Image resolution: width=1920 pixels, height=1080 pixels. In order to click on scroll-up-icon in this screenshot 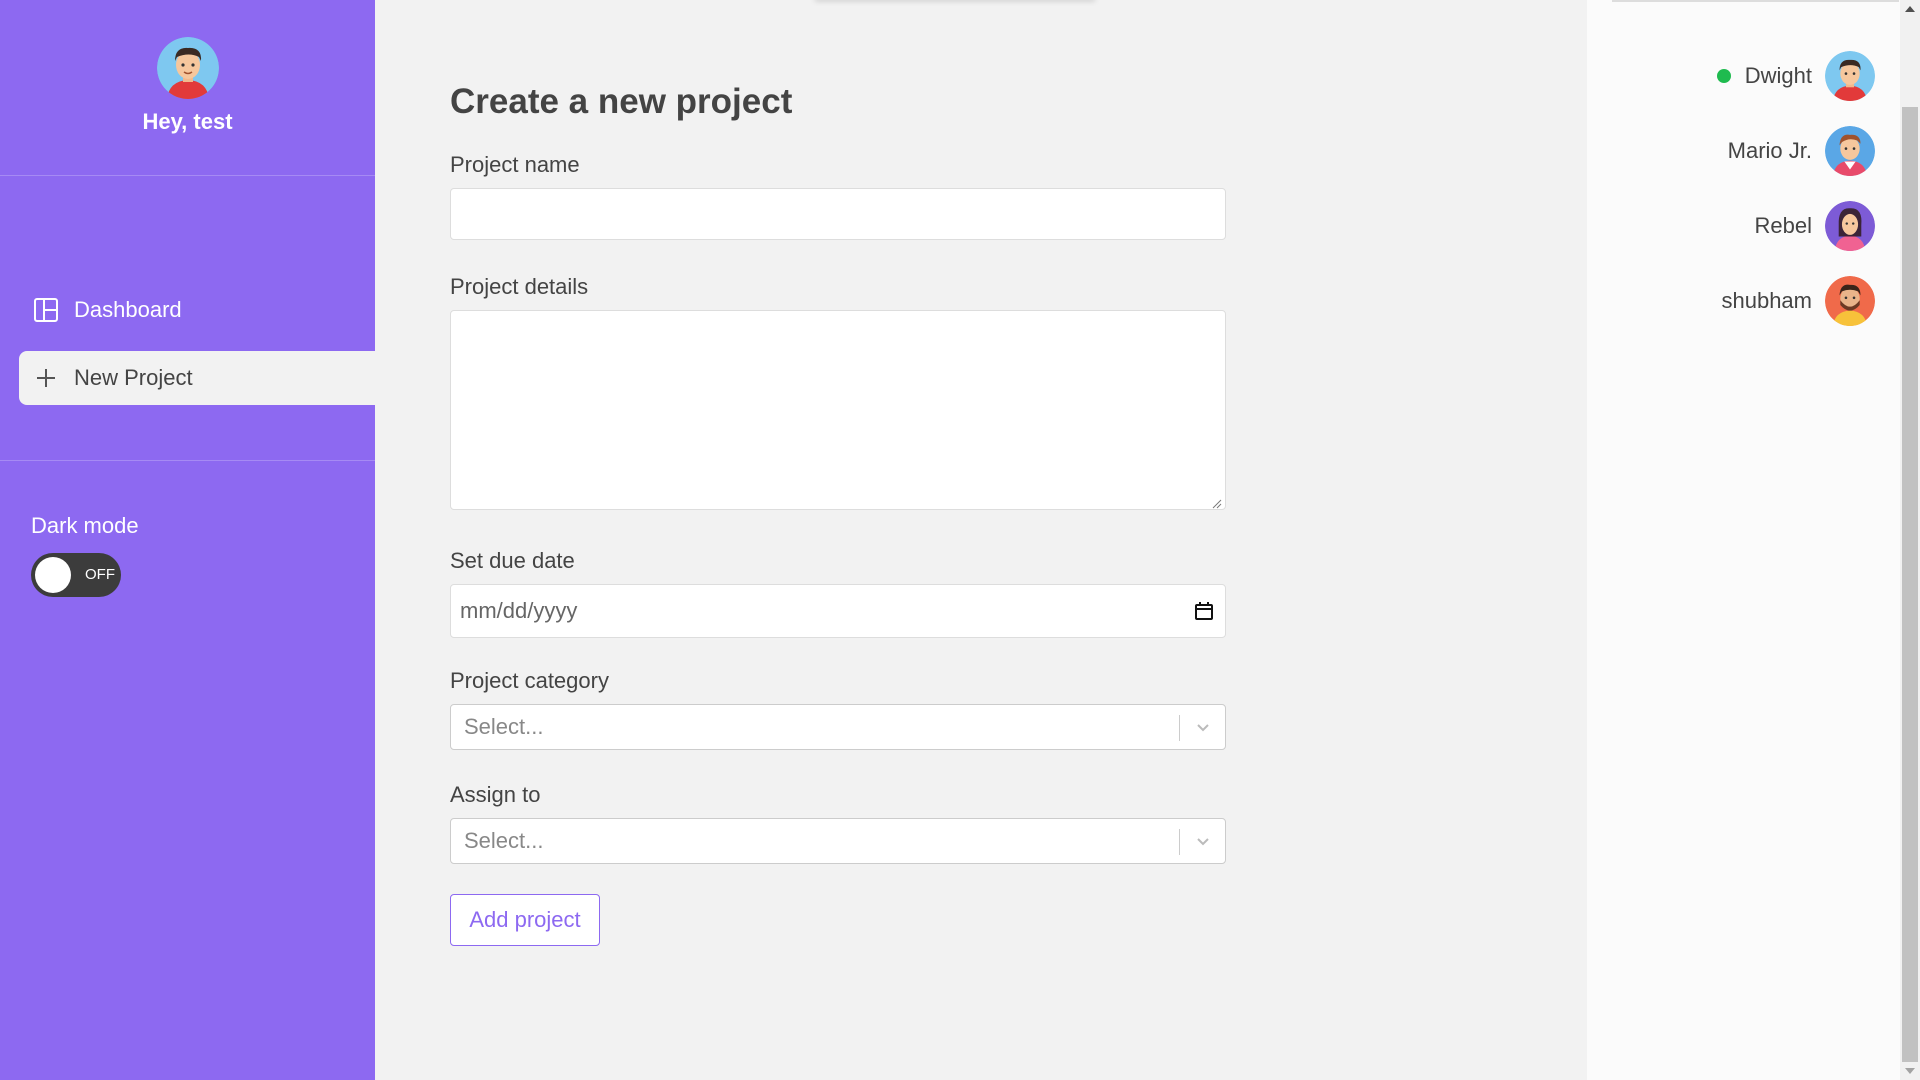, I will do `click(1910, 9)`.